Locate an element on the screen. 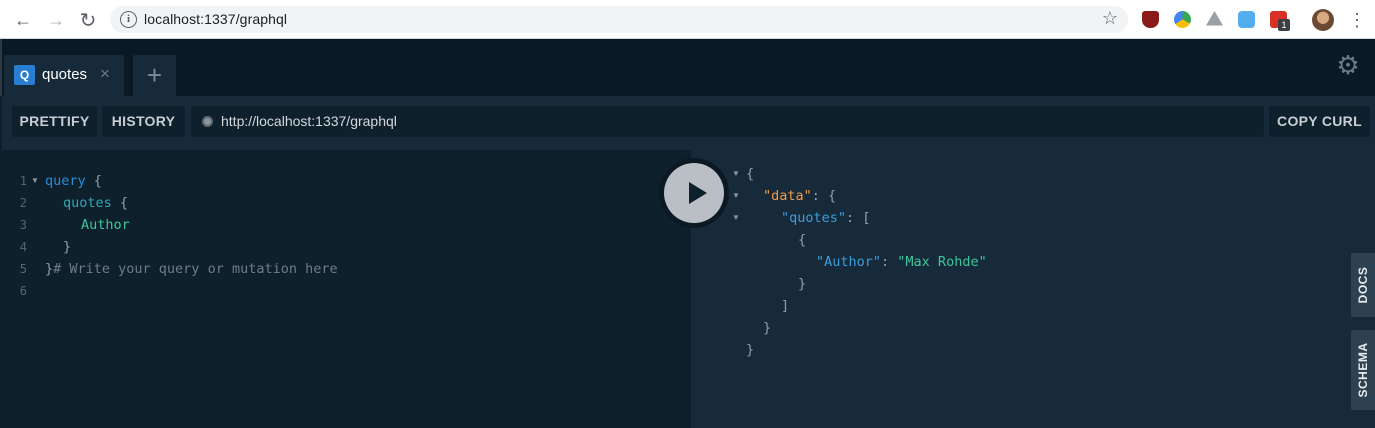 The height and width of the screenshot is (428, 1375). json-key: "quotes" is located at coordinates (814, 218).